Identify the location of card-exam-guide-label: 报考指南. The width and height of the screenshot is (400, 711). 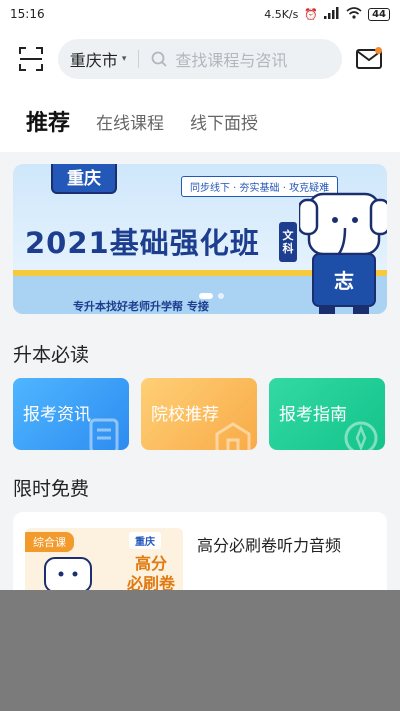
(313, 415).